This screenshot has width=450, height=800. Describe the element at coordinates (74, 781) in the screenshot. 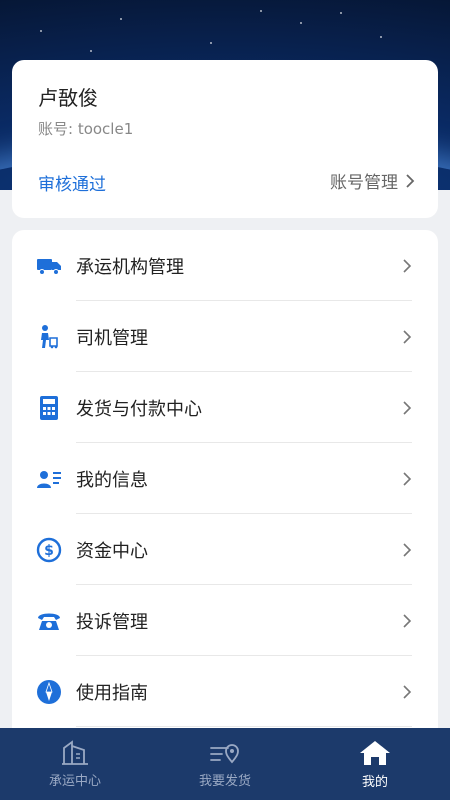

I see `tab-label: 承运中心` at that location.